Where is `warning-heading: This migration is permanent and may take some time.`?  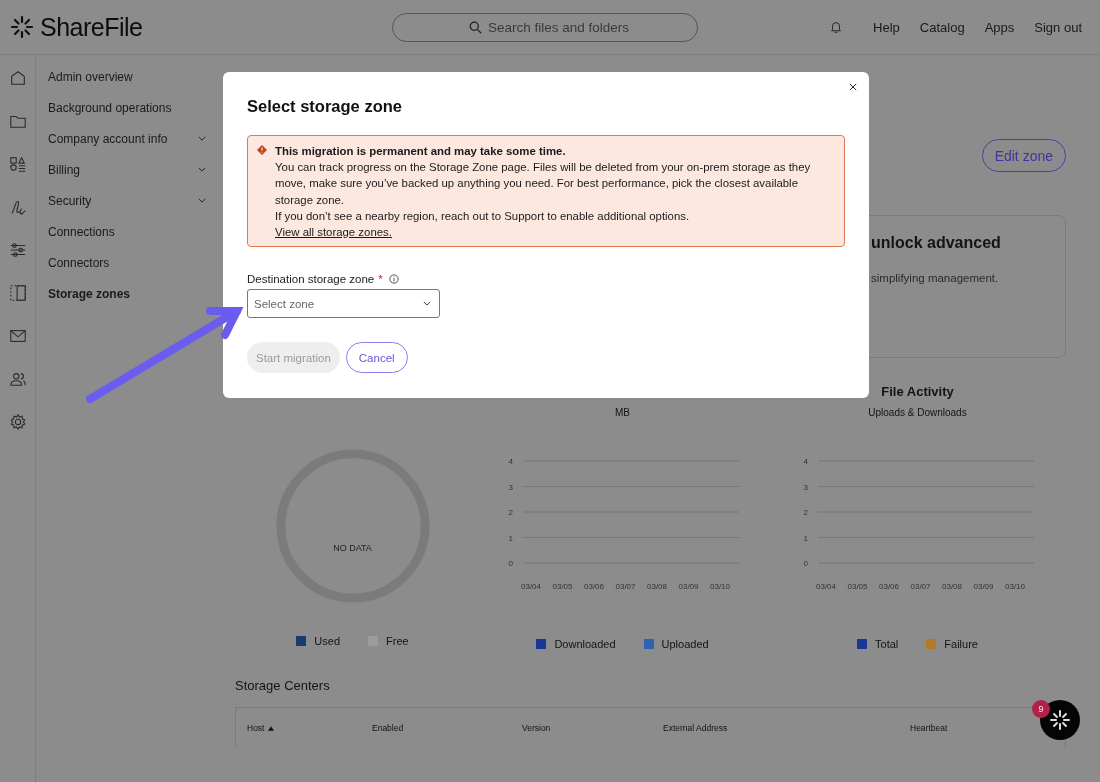 warning-heading: This migration is permanent and may take some time. is located at coordinates (421, 151).